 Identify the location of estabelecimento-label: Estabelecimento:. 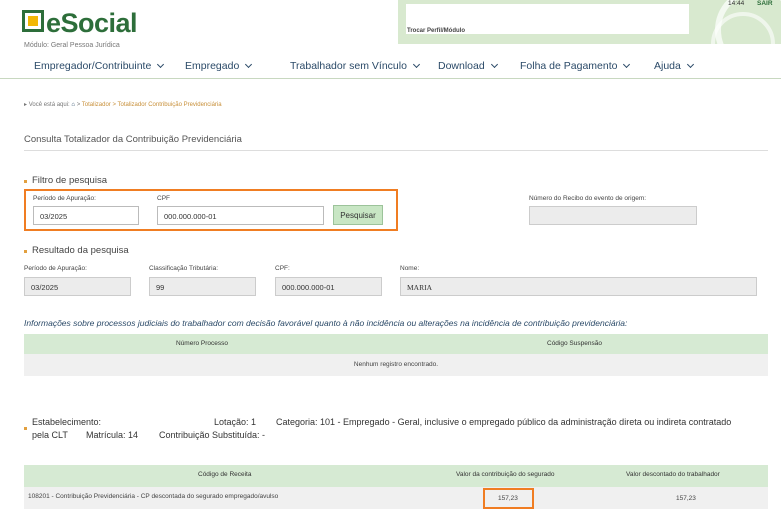
(67, 422).